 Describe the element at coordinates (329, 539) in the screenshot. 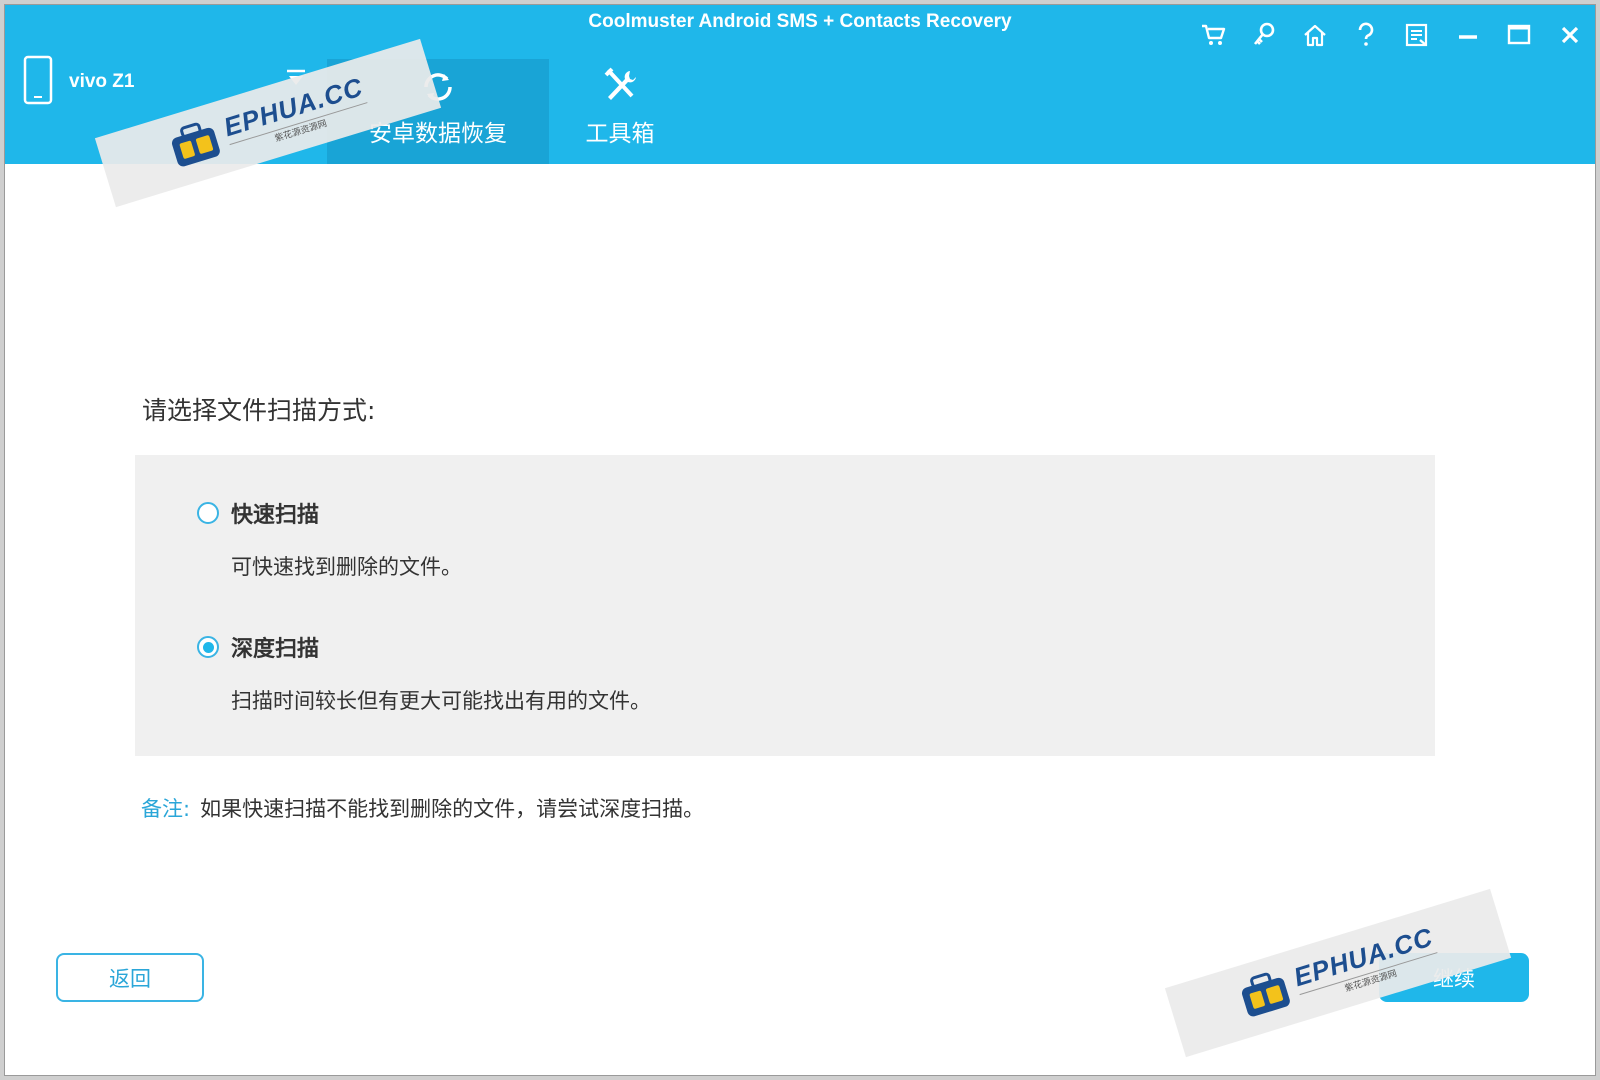

I see `option-quick-scan: 快速扫描 可快速找到删除的文件。` at that location.